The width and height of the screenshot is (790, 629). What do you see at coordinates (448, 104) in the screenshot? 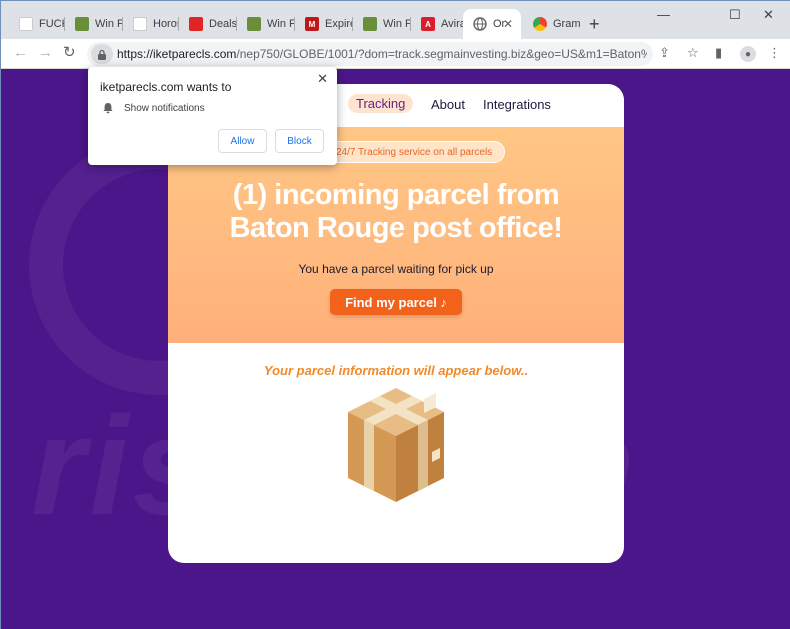
I see `nav-about: About` at bounding box center [448, 104].